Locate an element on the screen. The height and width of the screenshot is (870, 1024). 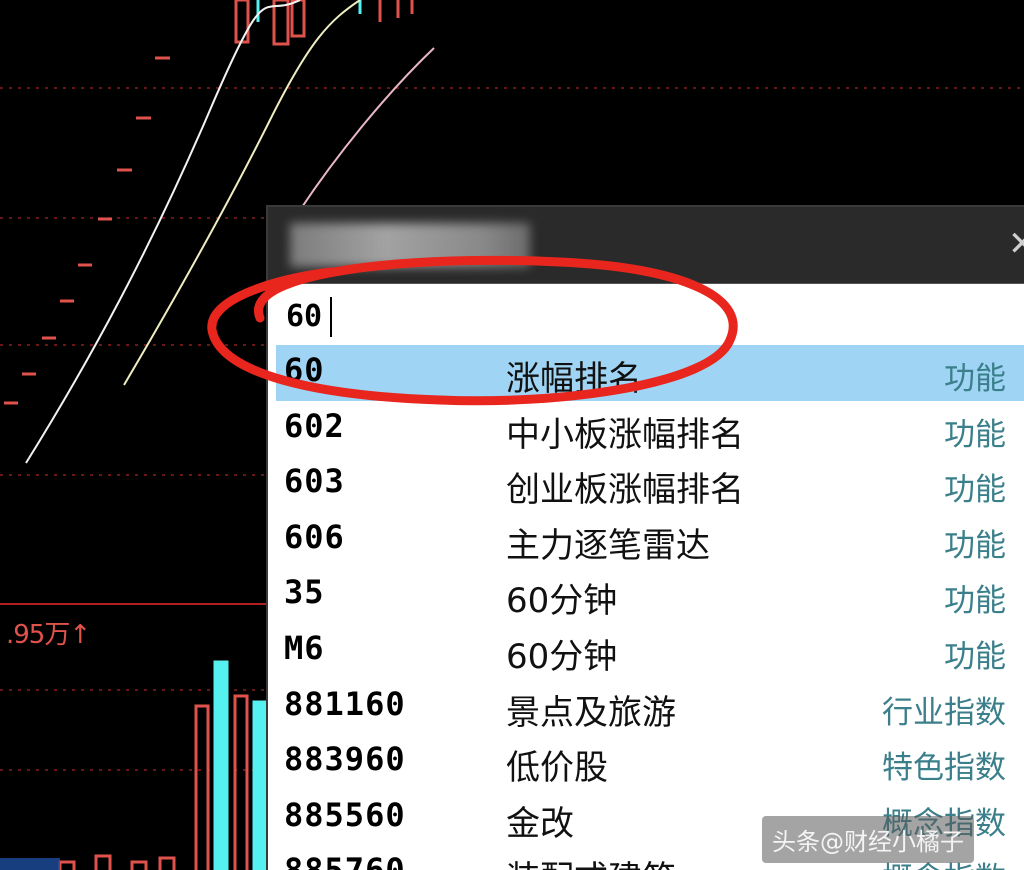
result-row: 881160 景点及旅游 行业指数 is located at coordinates (650, 707).